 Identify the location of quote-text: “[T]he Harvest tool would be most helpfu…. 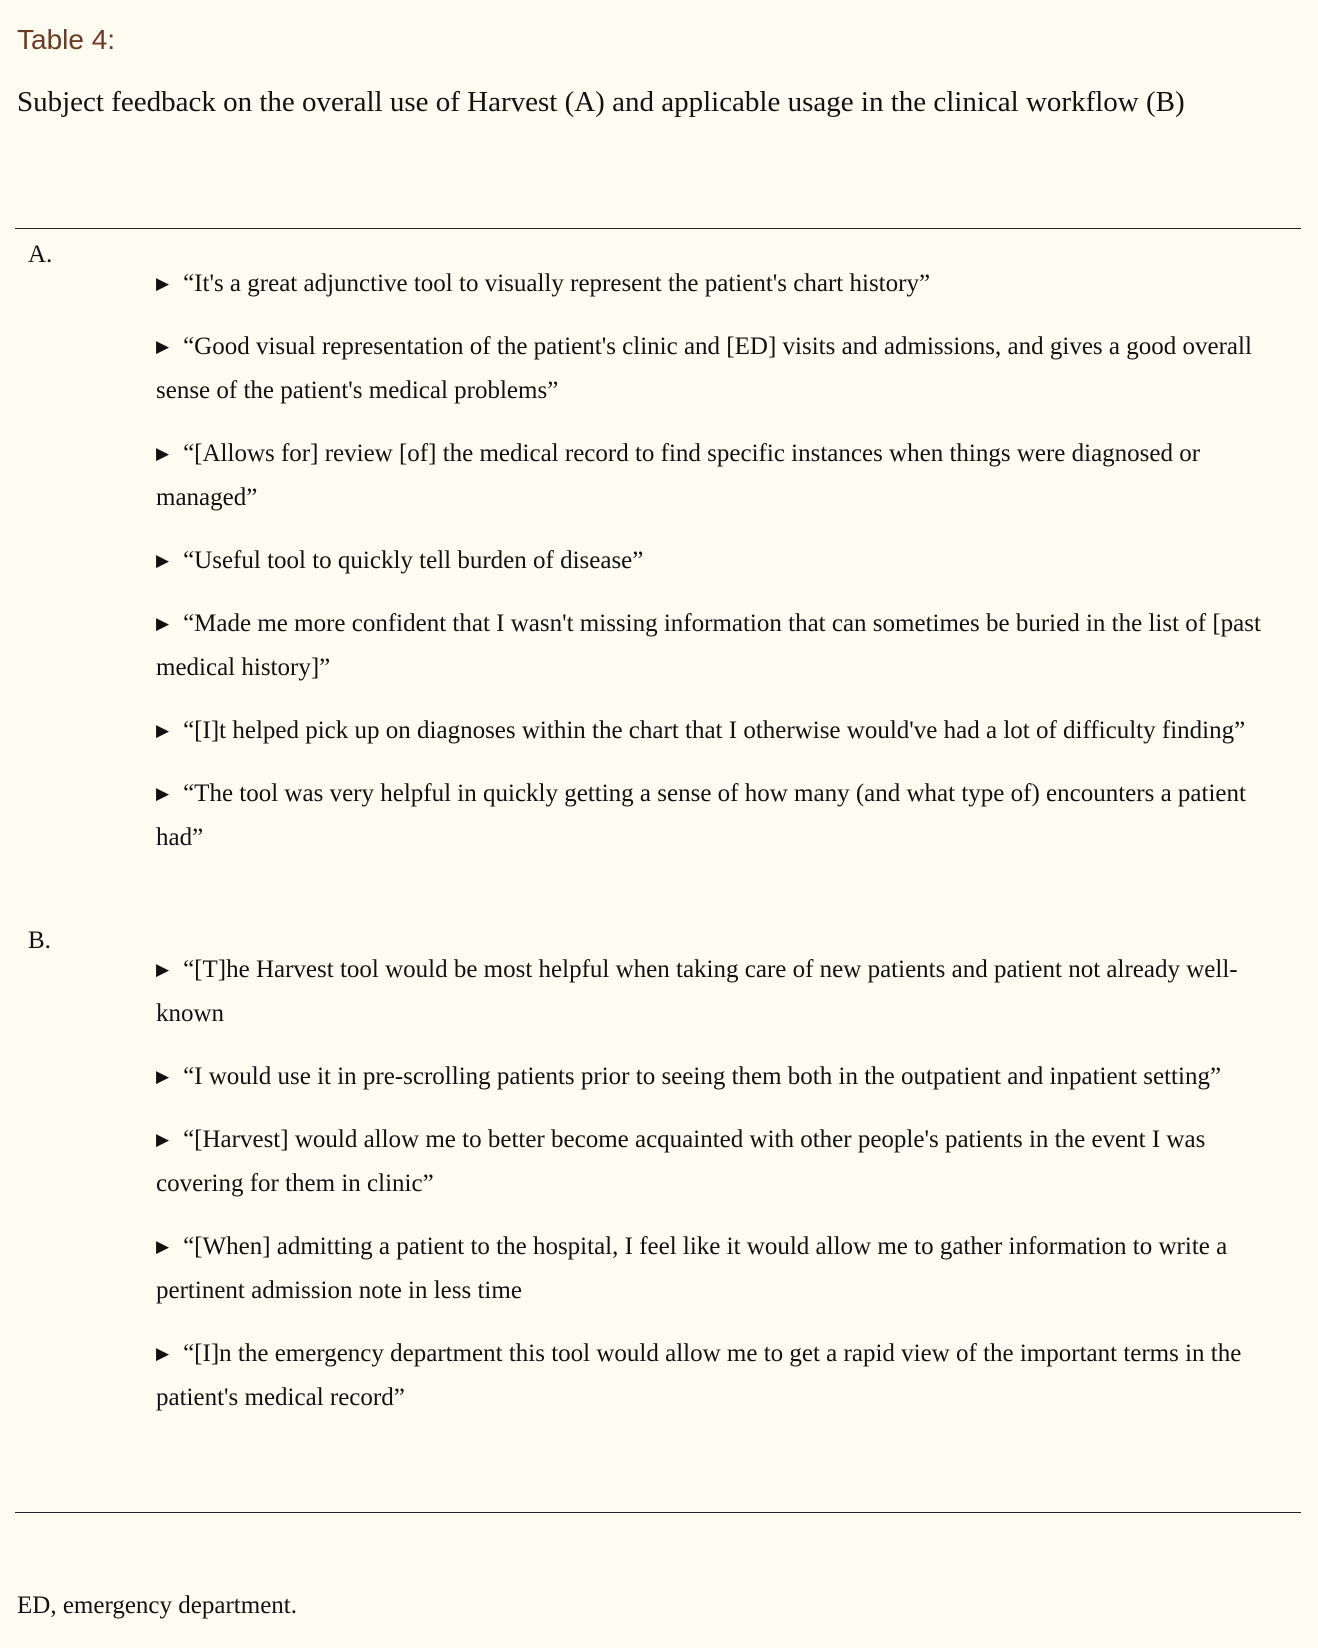
(697, 991).